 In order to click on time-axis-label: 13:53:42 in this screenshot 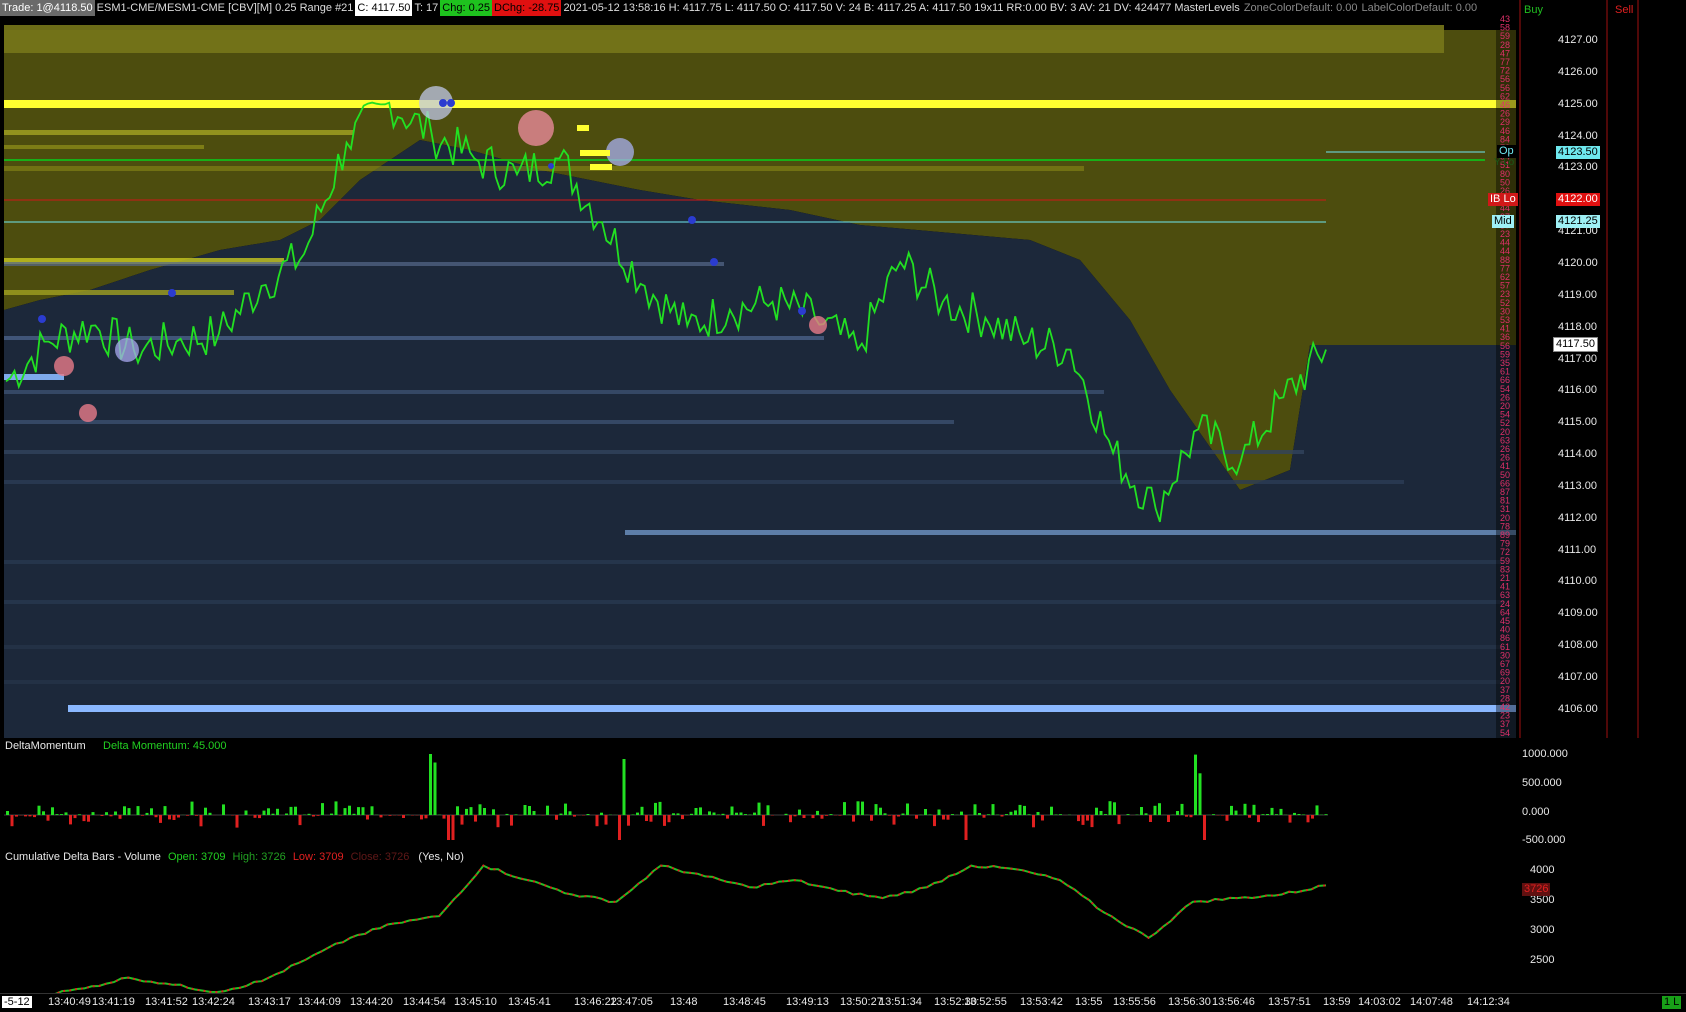, I will do `click(1041, 1002)`.